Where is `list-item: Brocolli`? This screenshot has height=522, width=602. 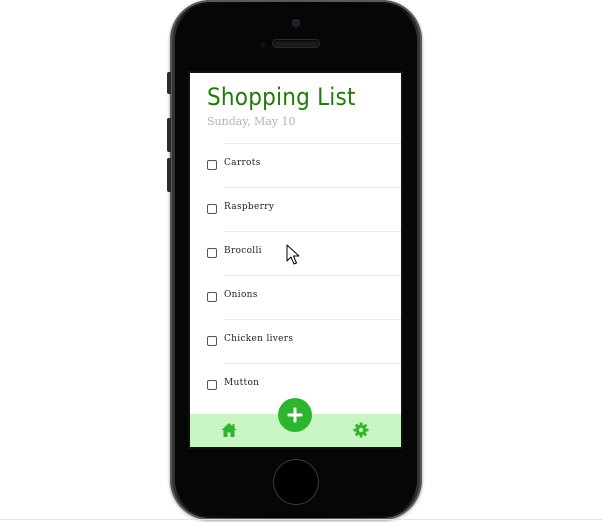
list-item: Brocolli is located at coordinates (304, 253).